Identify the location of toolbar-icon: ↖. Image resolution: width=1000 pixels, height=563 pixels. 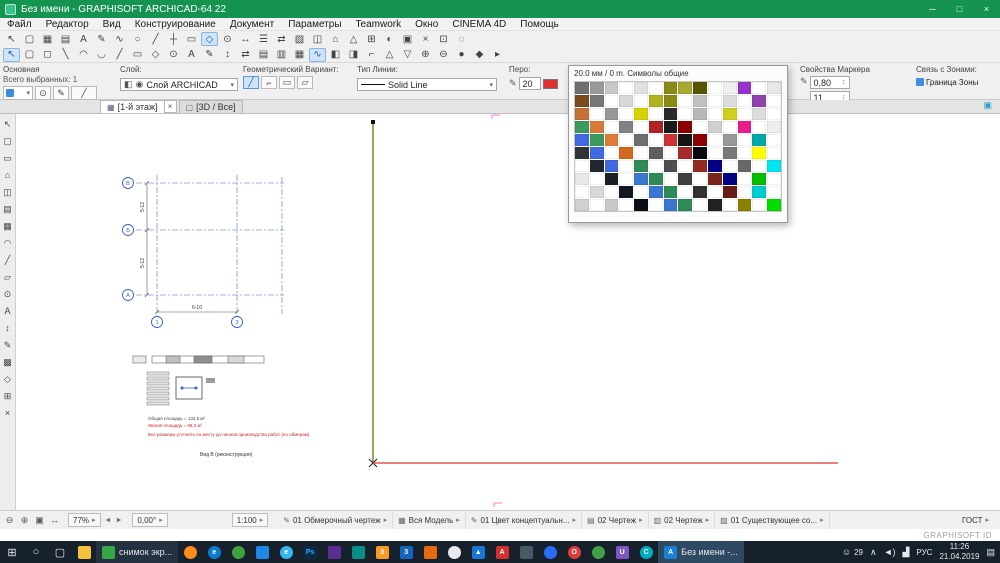
(11, 54).